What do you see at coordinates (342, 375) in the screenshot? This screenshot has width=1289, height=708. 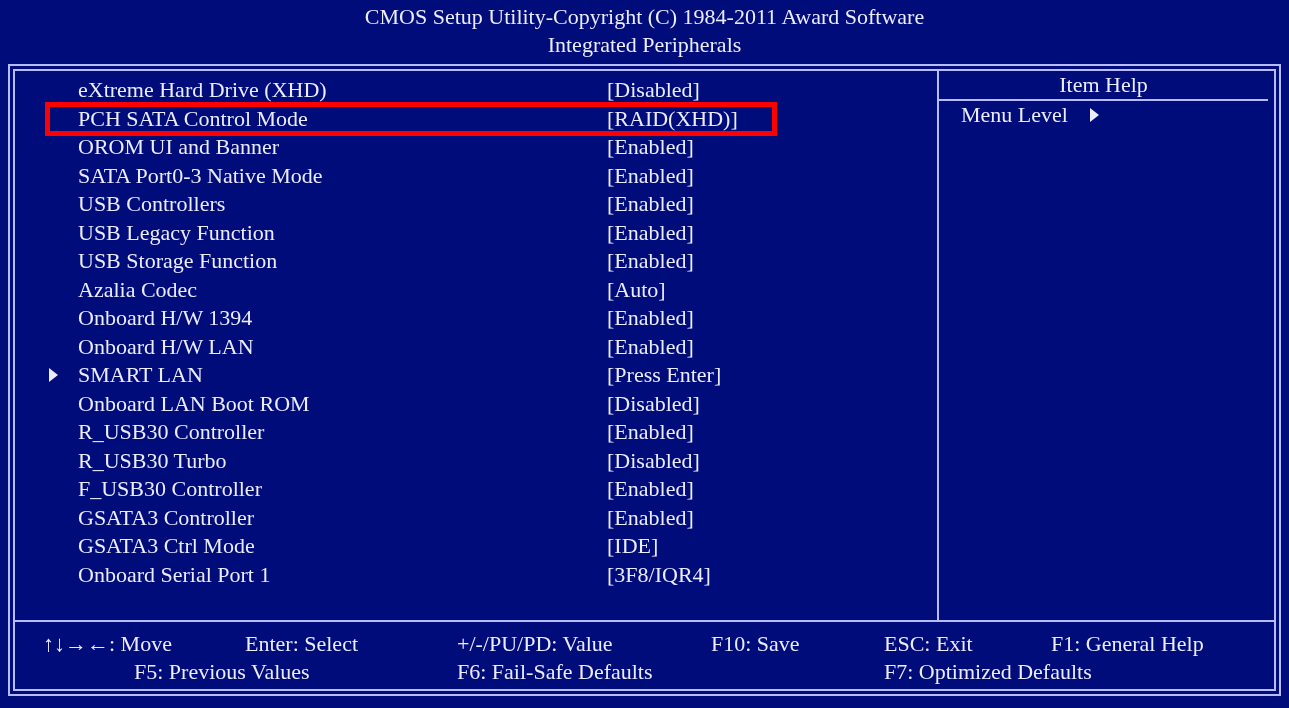 I see `setting-label: SMART LAN` at bounding box center [342, 375].